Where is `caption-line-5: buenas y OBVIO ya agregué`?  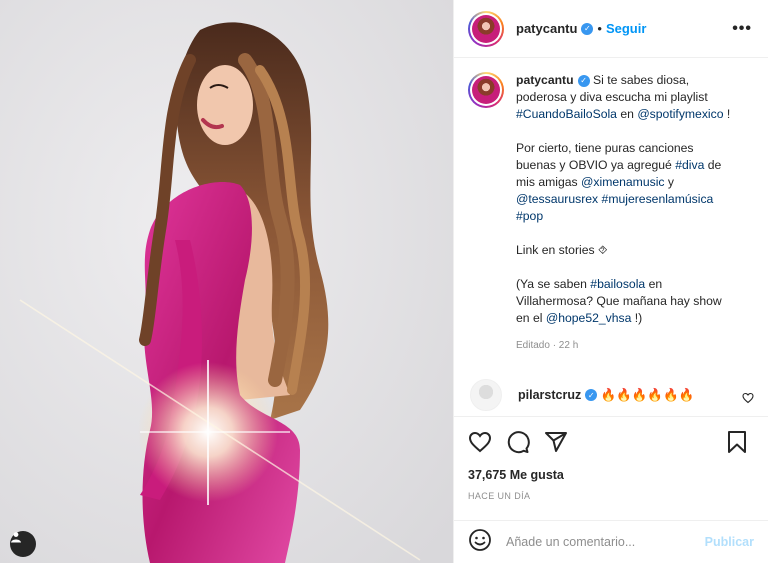 caption-line-5: buenas y OBVIO ya agregué is located at coordinates (596, 165).